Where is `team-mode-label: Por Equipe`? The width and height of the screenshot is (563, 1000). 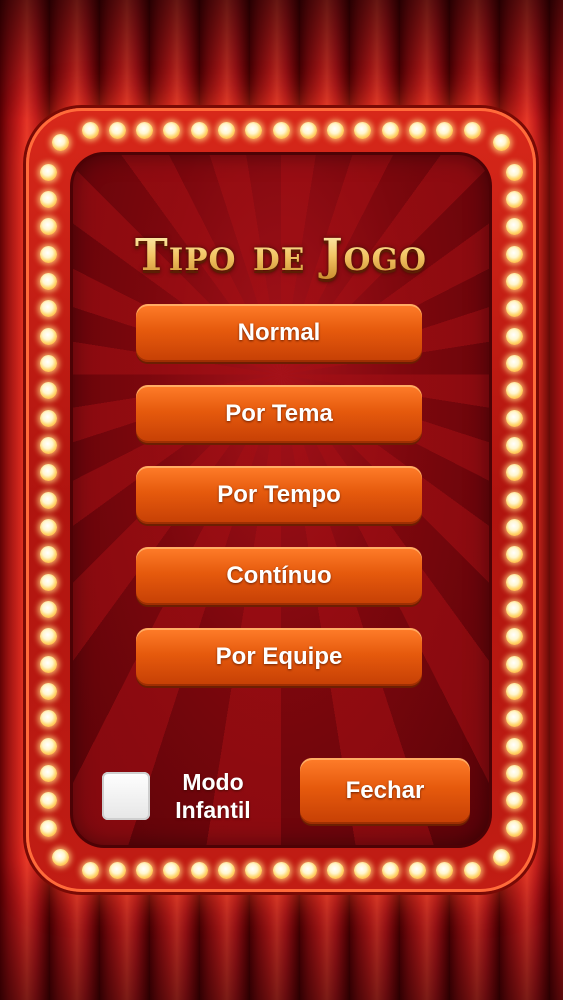 team-mode-label: Por Equipe is located at coordinates (279, 656).